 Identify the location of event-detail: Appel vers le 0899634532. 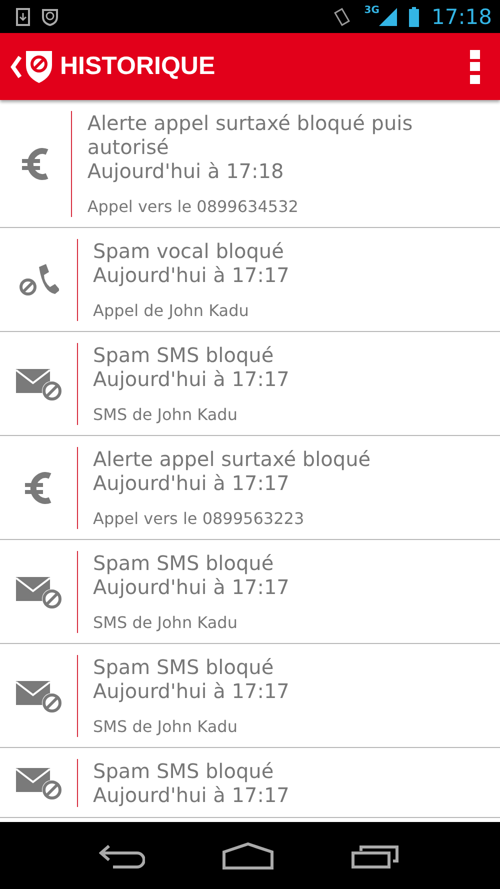
(193, 207).